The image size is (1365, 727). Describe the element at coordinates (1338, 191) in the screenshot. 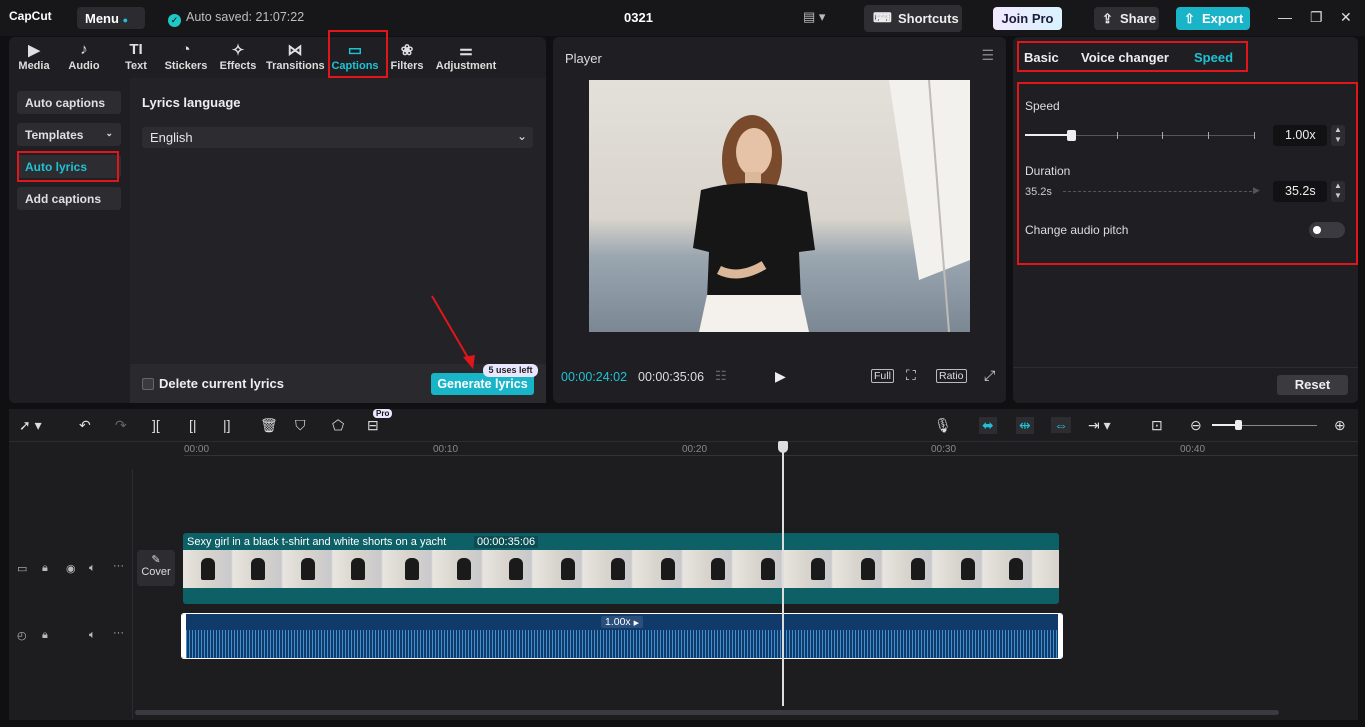

I see `duration-stepper: ▲▼` at that location.